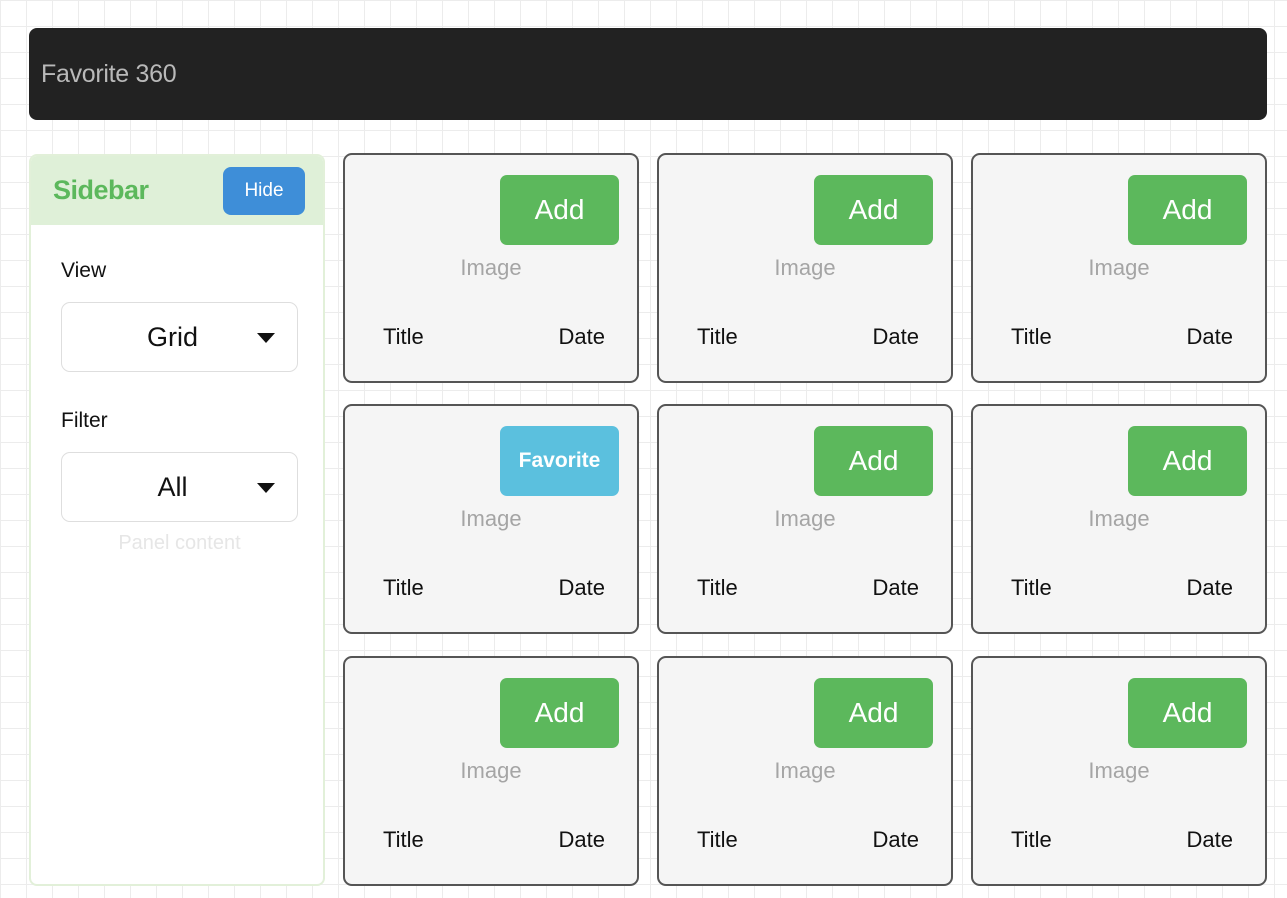  I want to click on sidebar-header: Sidebar Hide, so click(177, 190).